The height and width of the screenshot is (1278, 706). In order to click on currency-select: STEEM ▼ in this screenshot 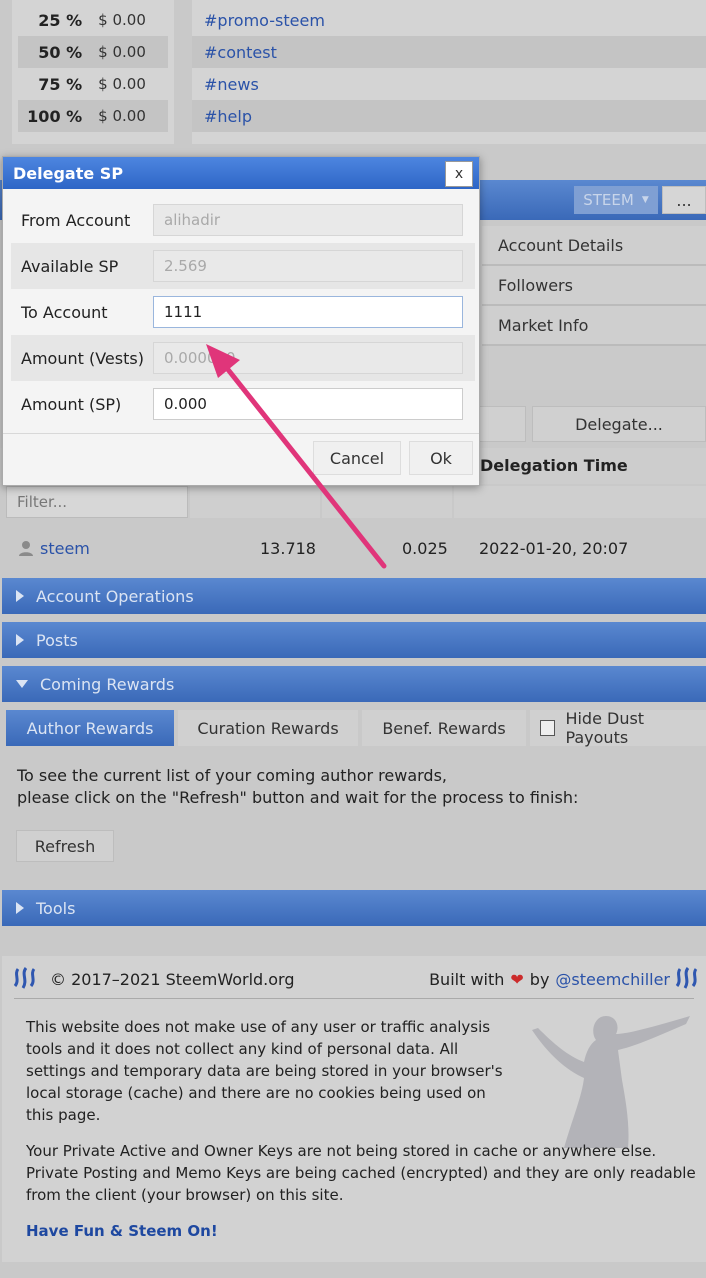, I will do `click(616, 200)`.